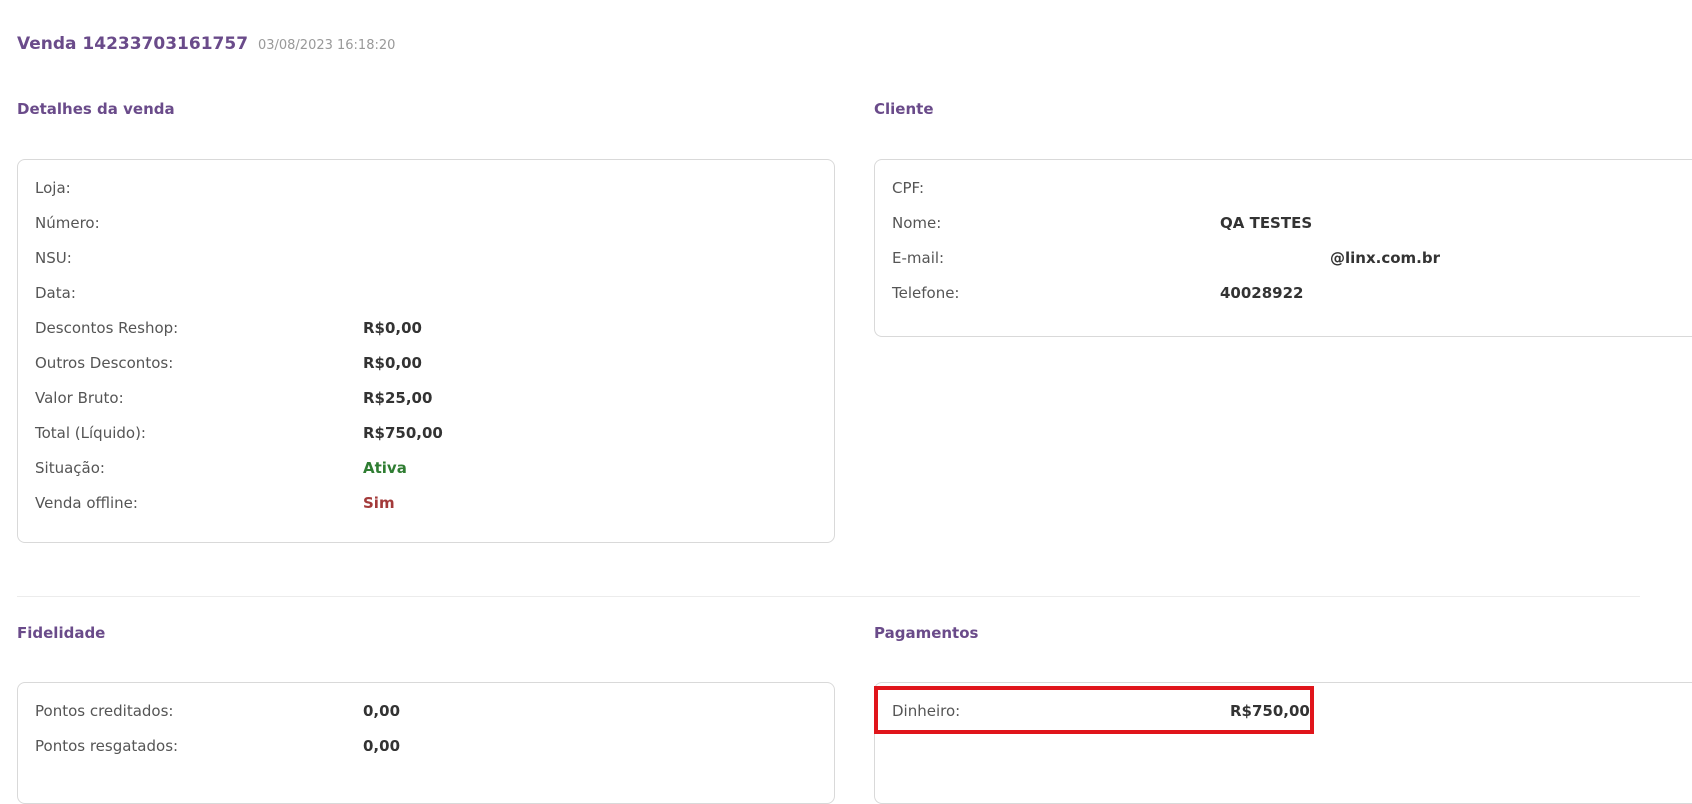 The image size is (1692, 804). I want to click on cash-highlight-box, so click(1094, 710).